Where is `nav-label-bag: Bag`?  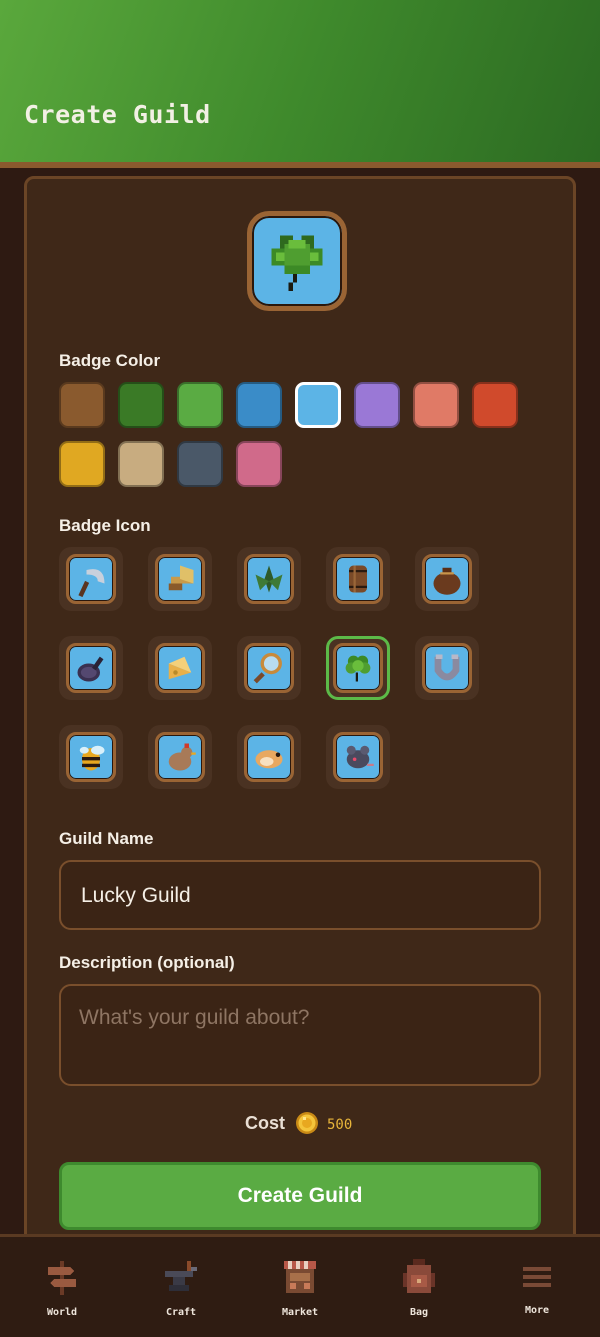
nav-label-bag: Bag is located at coordinates (419, 1312).